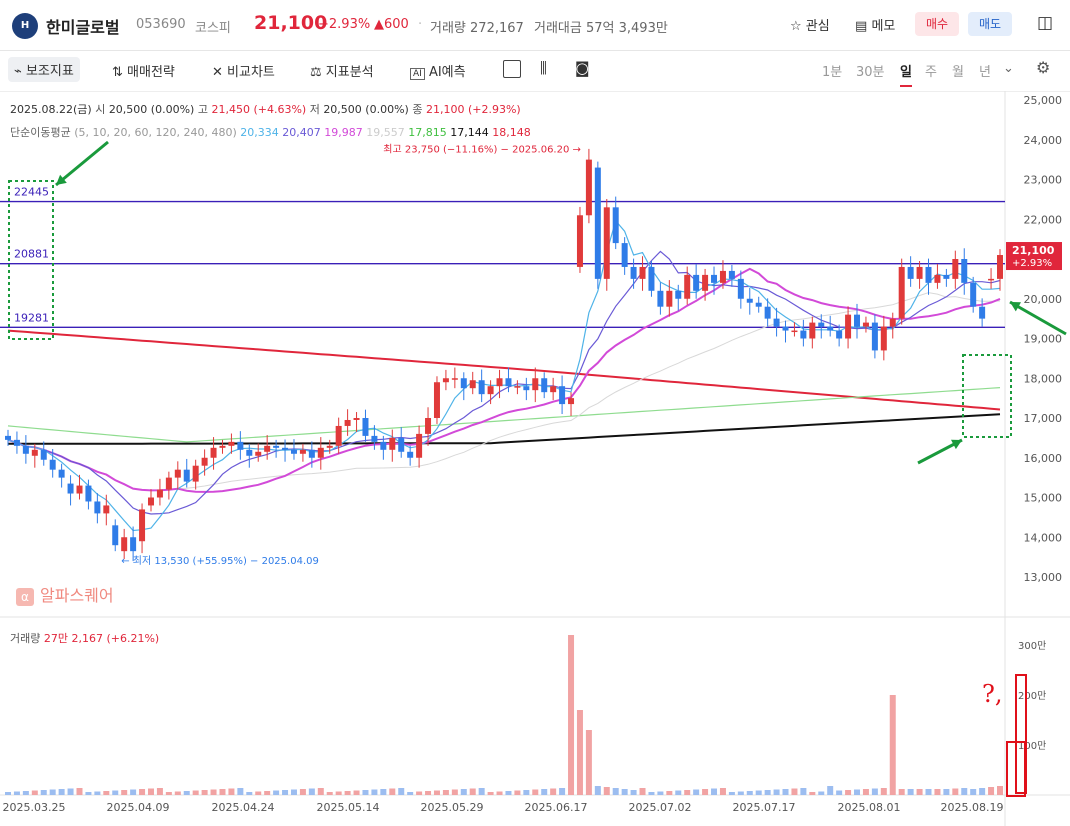 This screenshot has width=1070, height=826. I want to click on period-1min: 1분, so click(832, 70).